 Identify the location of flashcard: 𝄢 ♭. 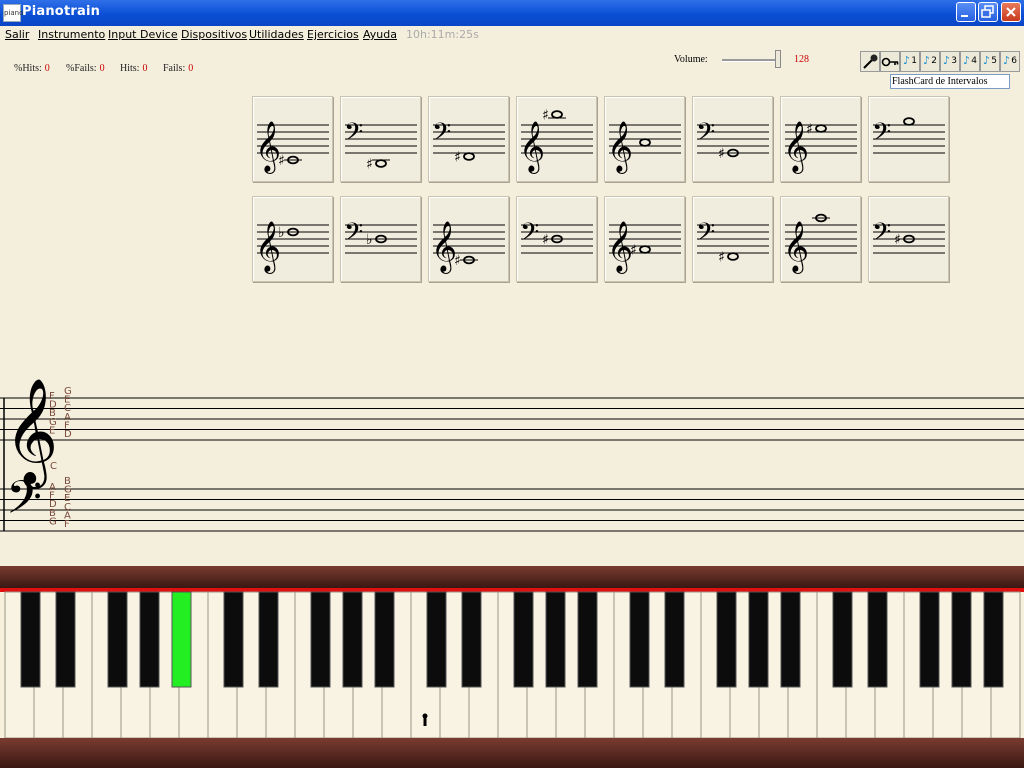
(380, 239).